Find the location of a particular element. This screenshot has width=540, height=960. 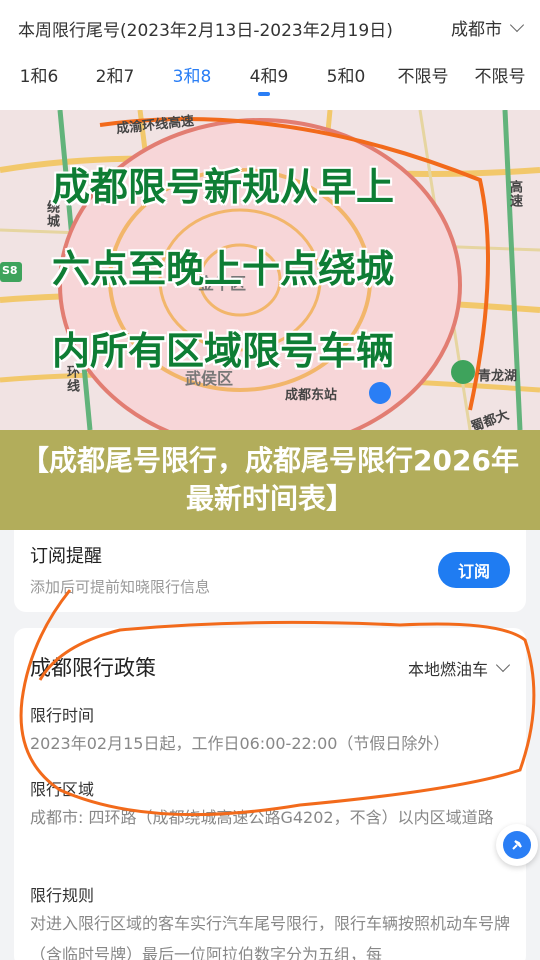

banner-title: 【成都尾号限行，成都尾号限行2026年最新时间表】 is located at coordinates (270, 479).